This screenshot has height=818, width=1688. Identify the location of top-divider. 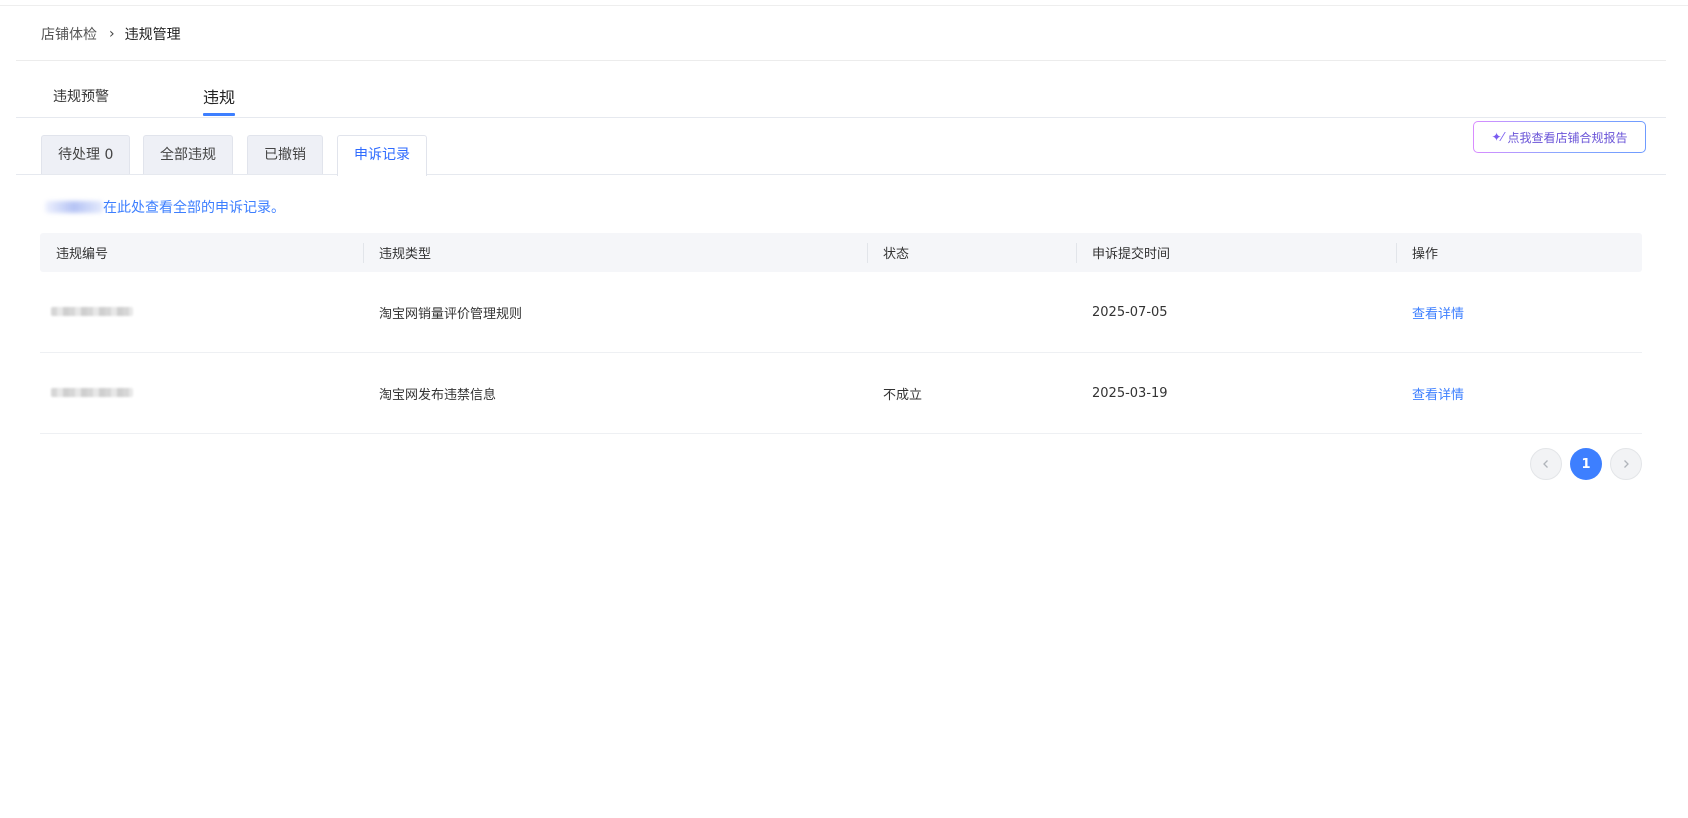
(844, 5).